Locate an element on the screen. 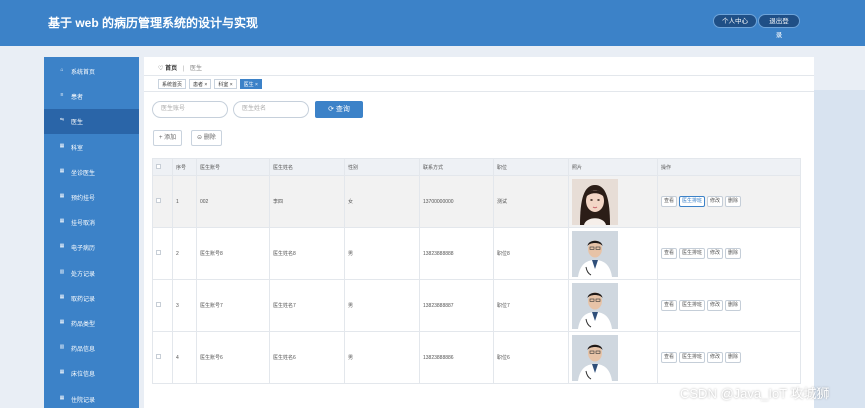  sidebar-item: ▦ 药品类型 is located at coordinates (91, 323).